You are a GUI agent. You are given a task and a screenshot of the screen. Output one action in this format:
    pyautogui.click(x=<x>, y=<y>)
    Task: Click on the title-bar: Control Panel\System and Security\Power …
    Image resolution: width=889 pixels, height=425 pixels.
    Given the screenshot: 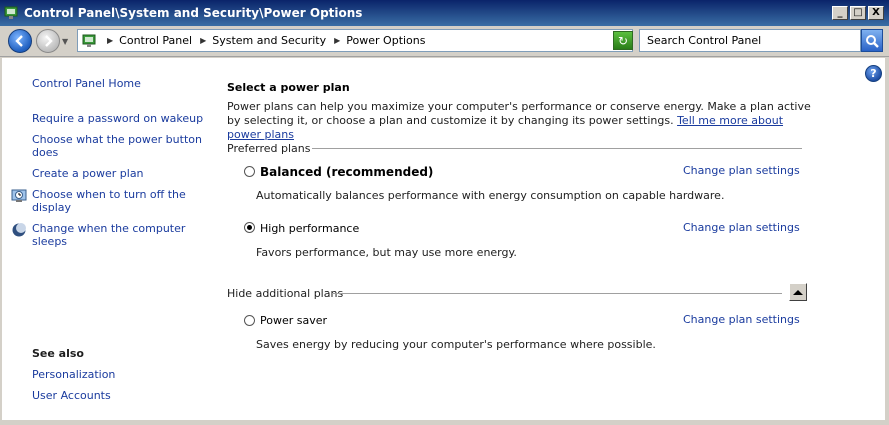 What is the action you would take?
    pyautogui.click(x=444, y=13)
    